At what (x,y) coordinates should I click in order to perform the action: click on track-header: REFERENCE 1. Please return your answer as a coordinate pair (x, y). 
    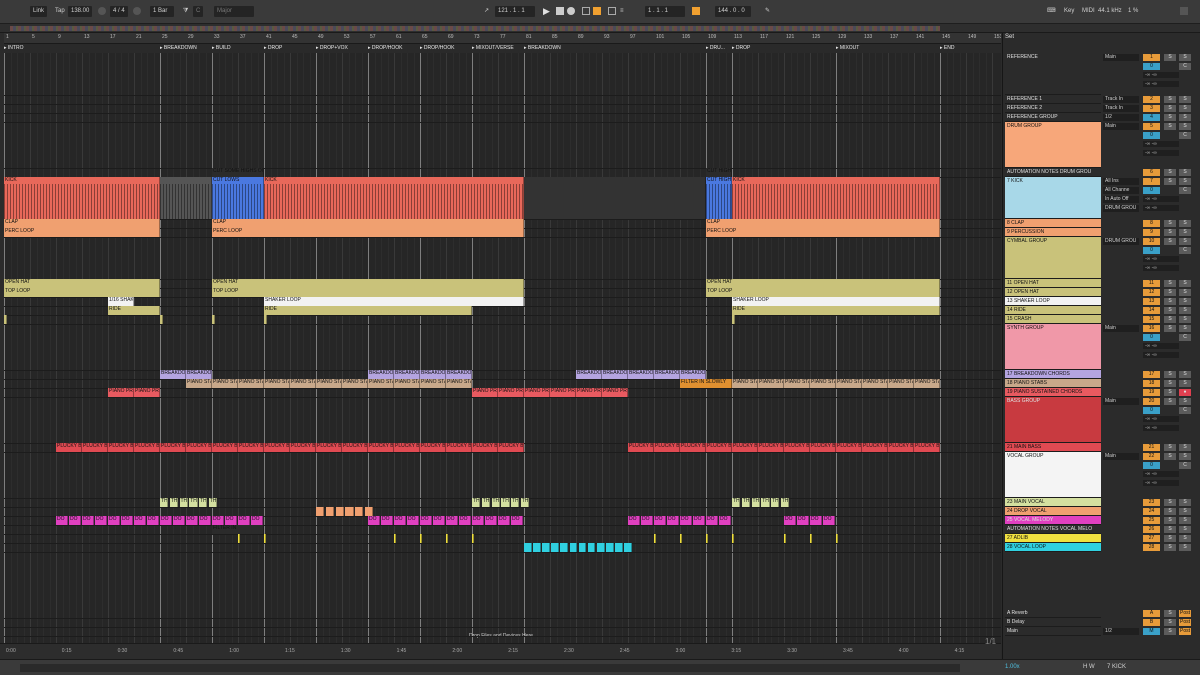
    Looking at the image, I should click on (1053, 99).